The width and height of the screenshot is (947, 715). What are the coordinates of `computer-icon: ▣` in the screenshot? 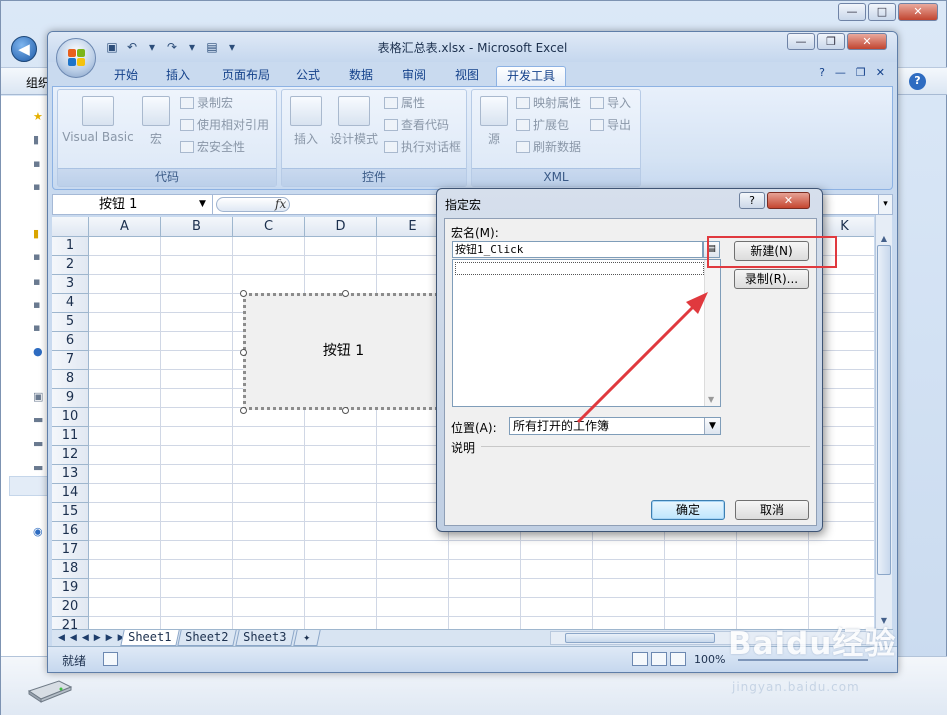 It's located at (40, 397).